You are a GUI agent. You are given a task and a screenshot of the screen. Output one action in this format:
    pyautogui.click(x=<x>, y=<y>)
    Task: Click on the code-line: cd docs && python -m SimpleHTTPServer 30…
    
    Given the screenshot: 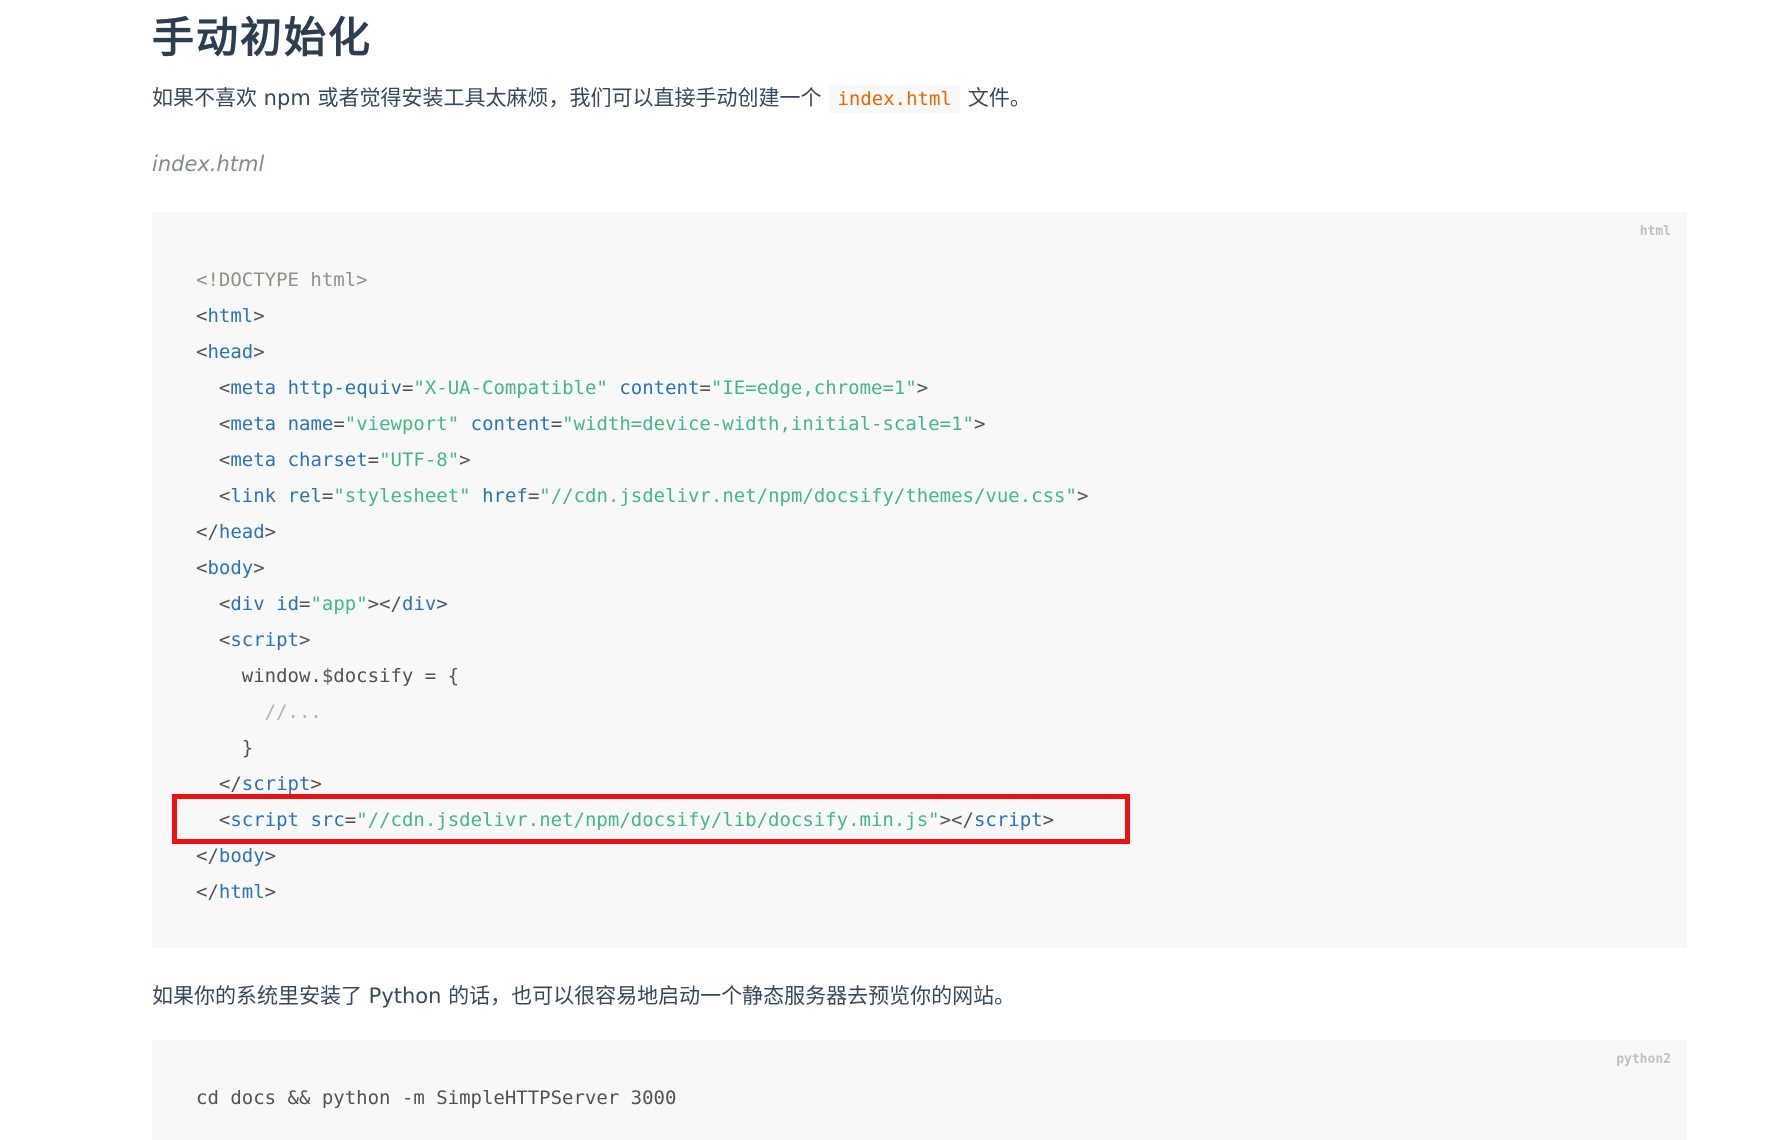 What is the action you would take?
    pyautogui.click(x=436, y=1098)
    